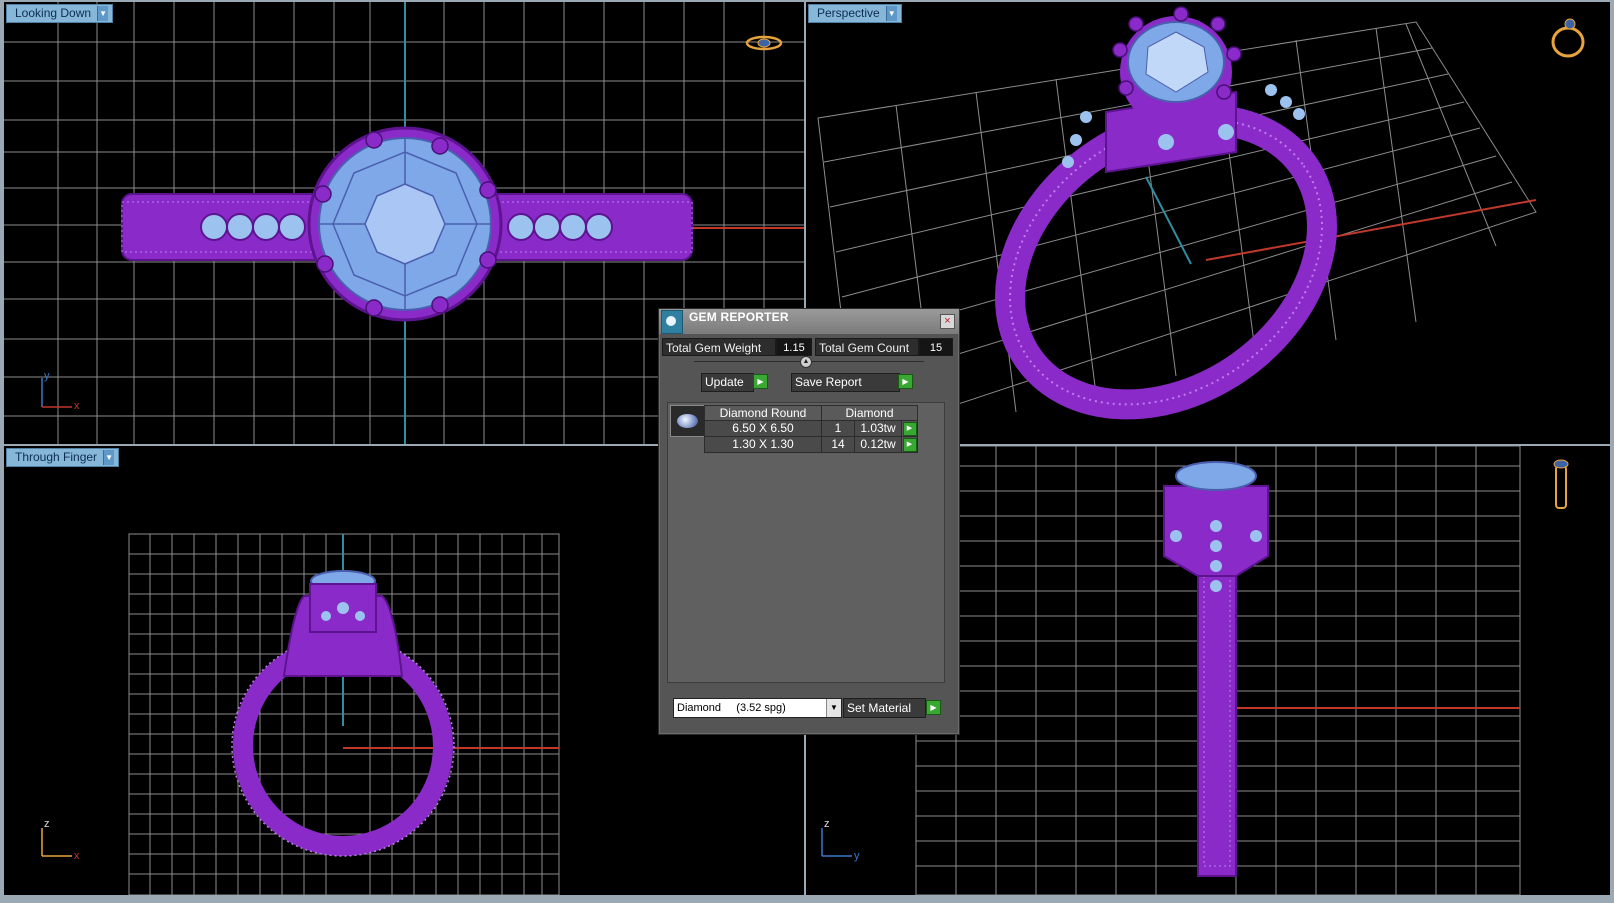  Describe the element at coordinates (739, 317) in the screenshot. I see `dialog-title: GEM REPORTER` at that location.